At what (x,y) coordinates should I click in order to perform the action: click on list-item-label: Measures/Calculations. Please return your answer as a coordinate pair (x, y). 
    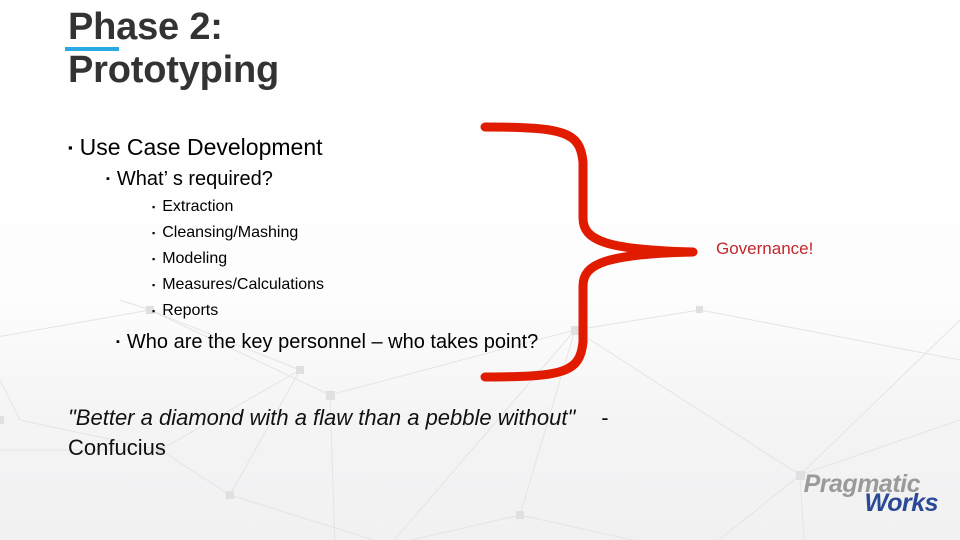
    Looking at the image, I should click on (243, 284).